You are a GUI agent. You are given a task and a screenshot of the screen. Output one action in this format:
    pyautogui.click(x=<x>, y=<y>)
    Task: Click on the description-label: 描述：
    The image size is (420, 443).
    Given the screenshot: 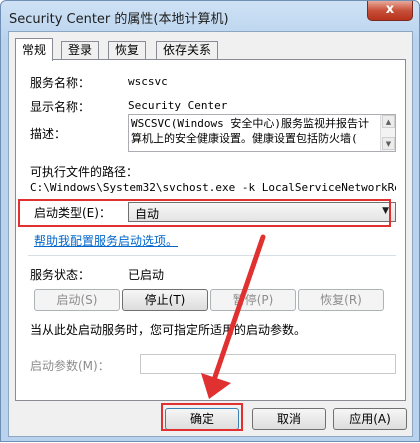 What is the action you would take?
    pyautogui.click(x=48, y=134)
    